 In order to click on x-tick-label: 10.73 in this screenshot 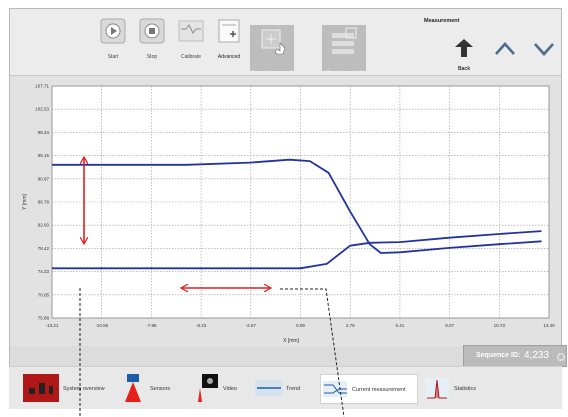, I will do `click(500, 325)`.